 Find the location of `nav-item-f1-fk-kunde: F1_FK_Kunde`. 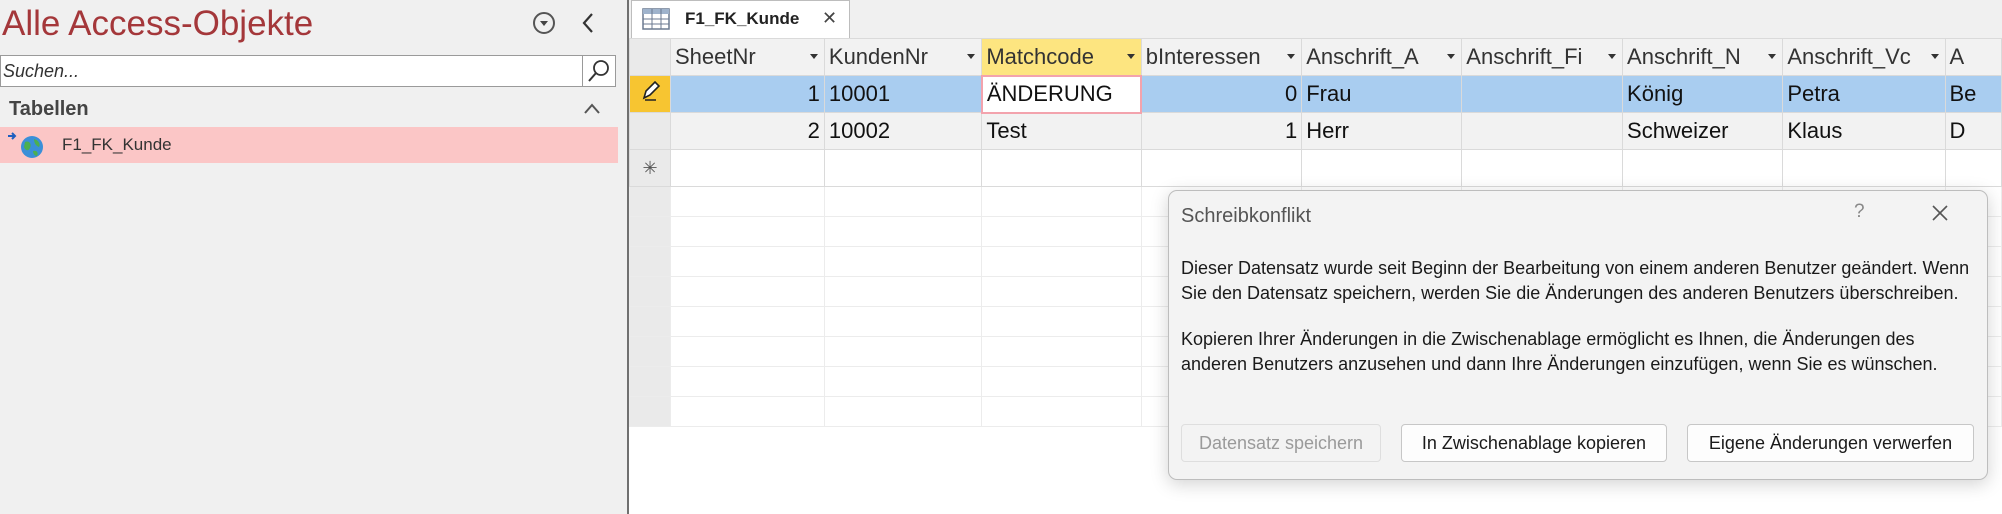

nav-item-f1-fk-kunde: F1_FK_Kunde is located at coordinates (309, 145).